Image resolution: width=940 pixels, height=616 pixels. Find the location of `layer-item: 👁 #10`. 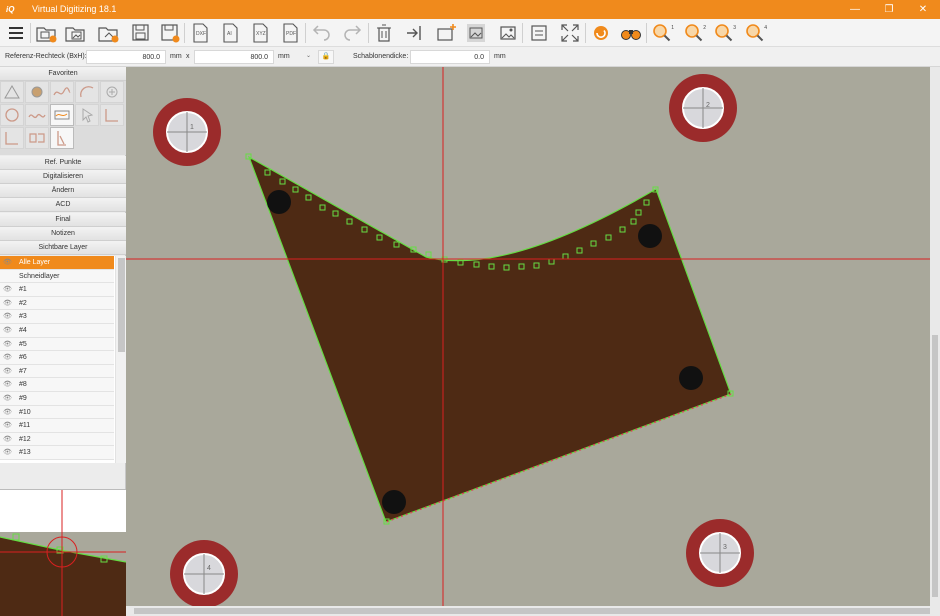

layer-item: 👁 #10 is located at coordinates (57, 412).